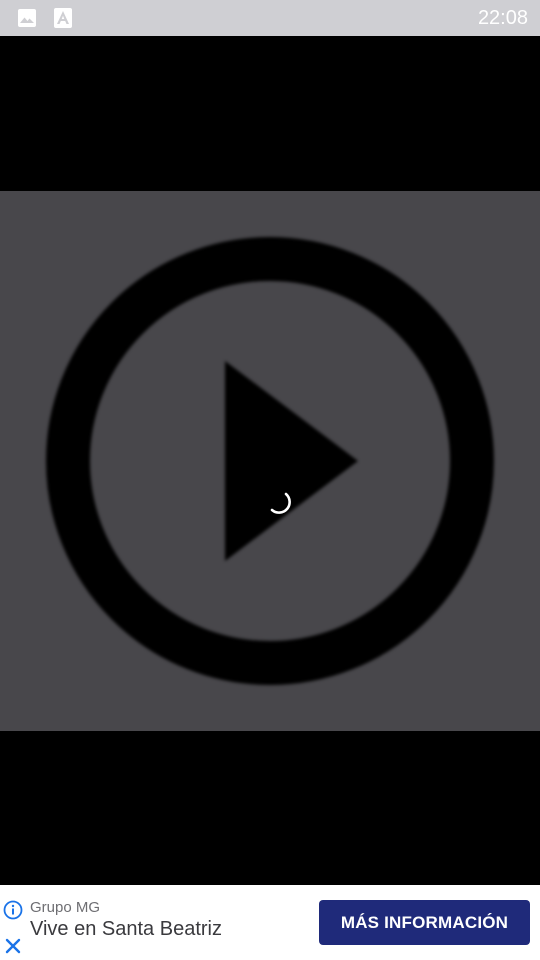  Describe the element at coordinates (13, 946) in the screenshot. I see `ad-close-icon` at that location.